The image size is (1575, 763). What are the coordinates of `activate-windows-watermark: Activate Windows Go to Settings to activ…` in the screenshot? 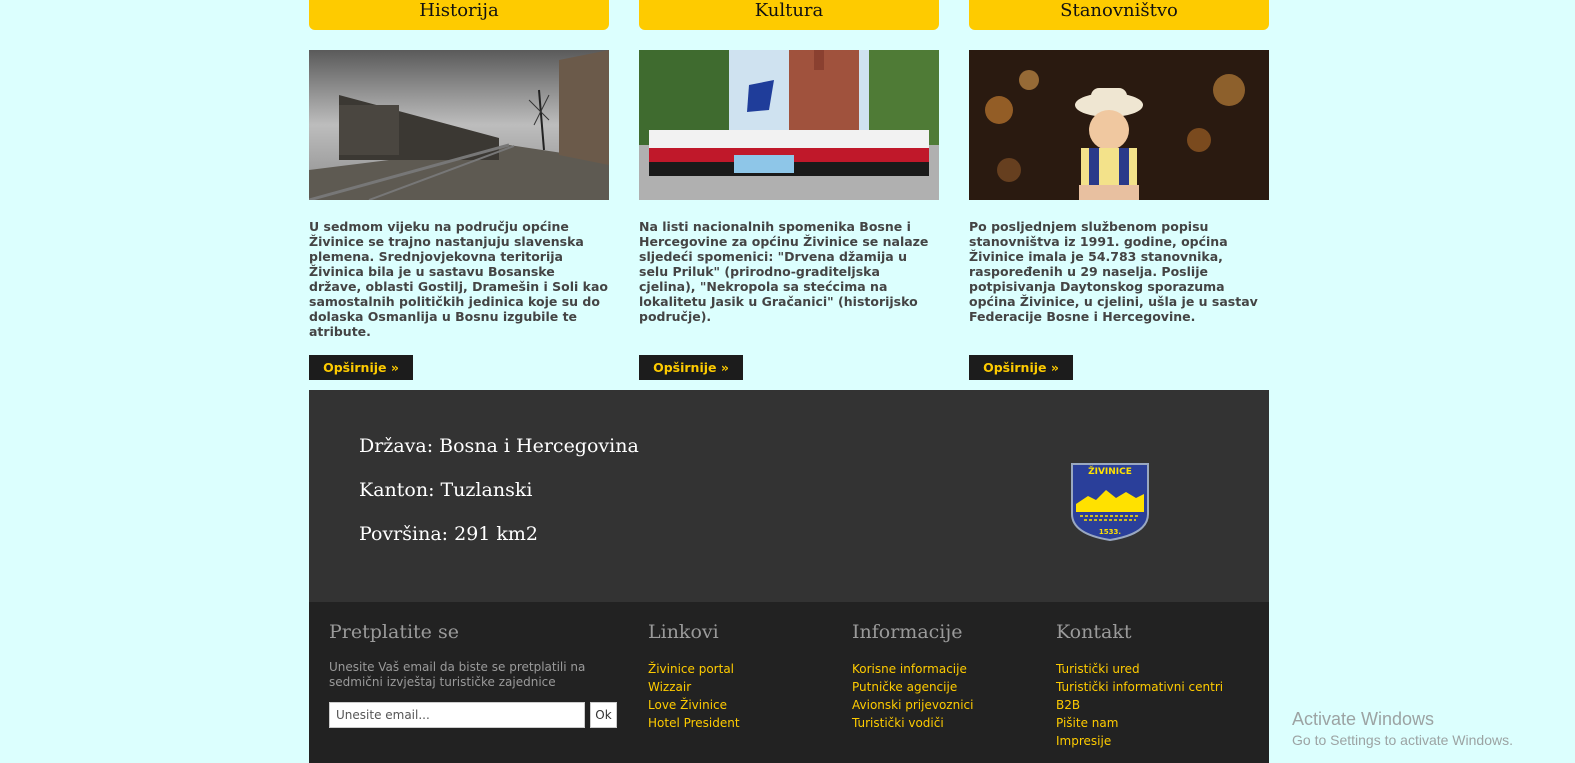 It's located at (1402, 728).